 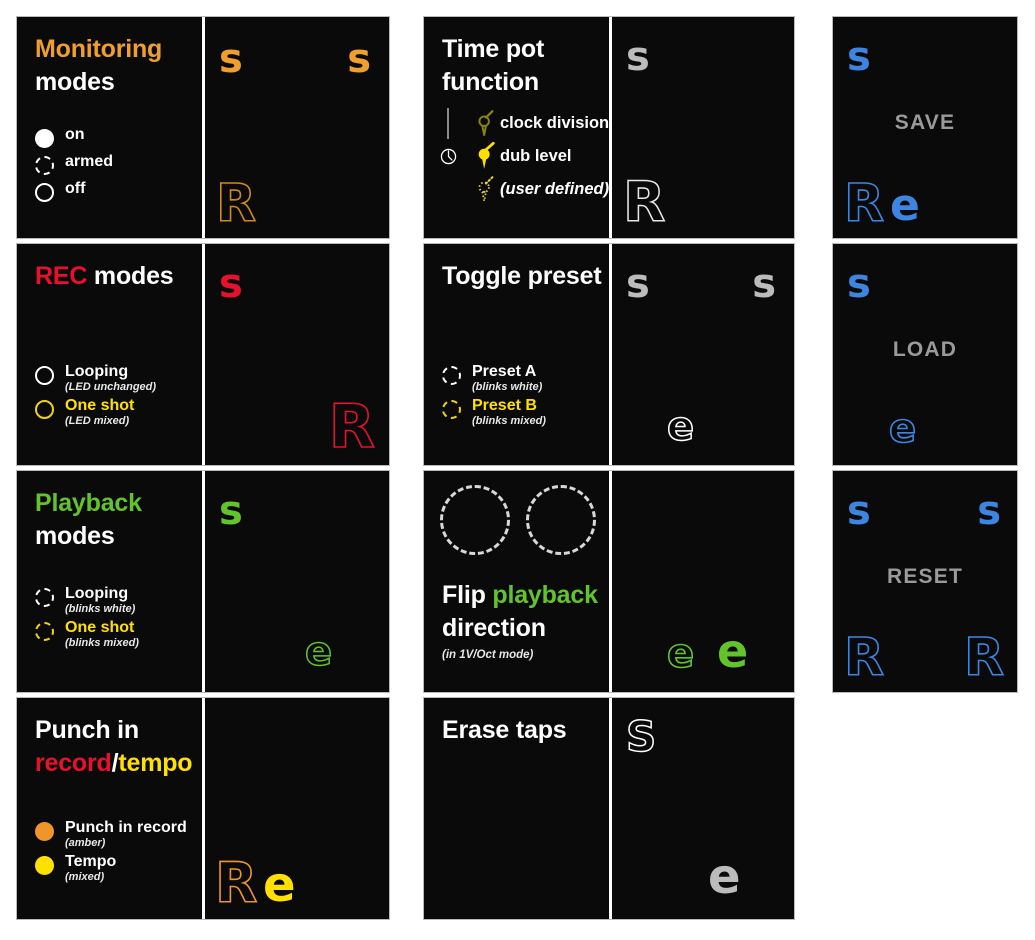 What do you see at coordinates (74, 164) in the screenshot?
I see `legend-row: armed` at bounding box center [74, 164].